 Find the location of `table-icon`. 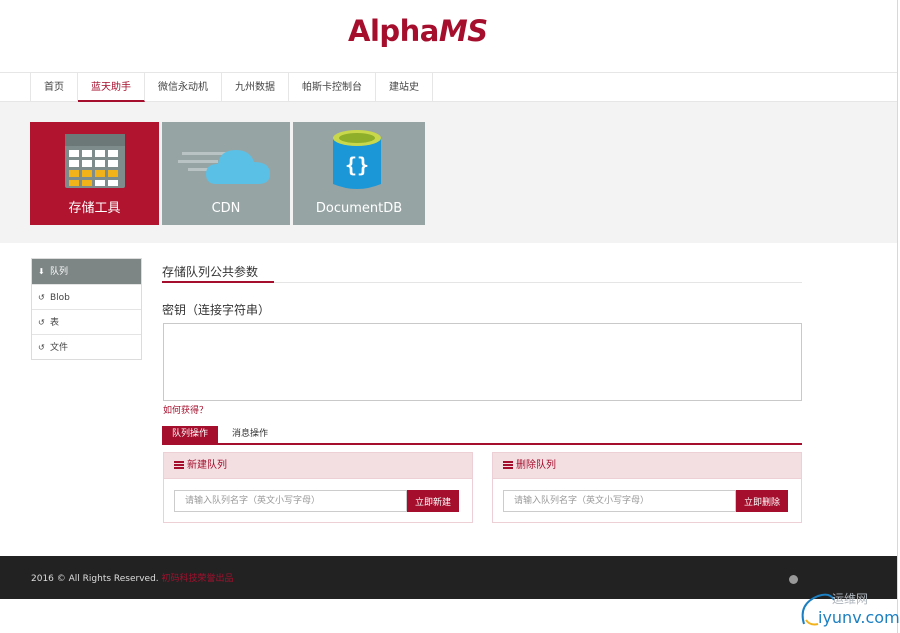

table-icon is located at coordinates (95, 161).